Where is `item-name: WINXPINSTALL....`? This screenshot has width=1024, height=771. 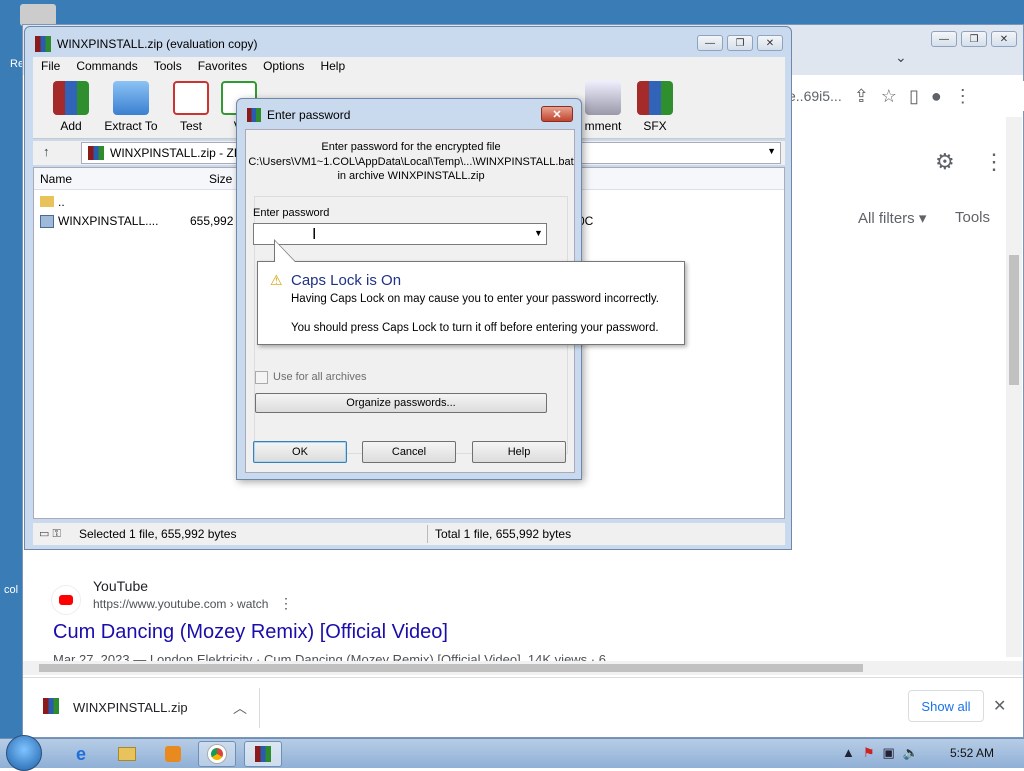 item-name: WINXPINSTALL.... is located at coordinates (108, 221).